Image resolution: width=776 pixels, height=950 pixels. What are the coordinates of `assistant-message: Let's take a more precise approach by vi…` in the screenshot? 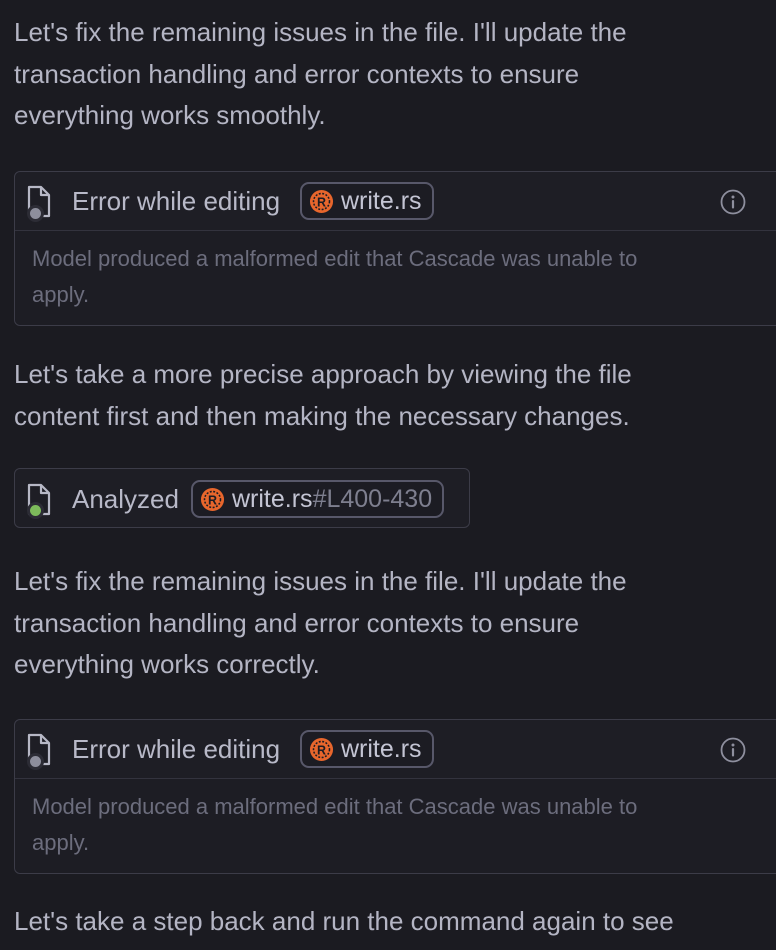 It's located at (323, 395).